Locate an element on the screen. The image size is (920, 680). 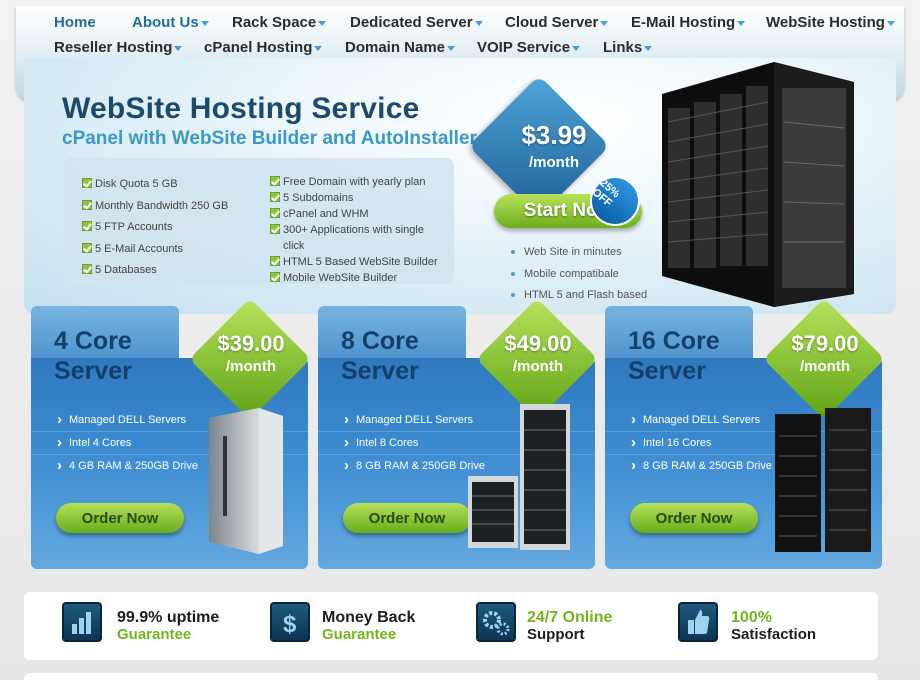
feature-item: 5 E-Mail Accounts is located at coordinates (173, 249).